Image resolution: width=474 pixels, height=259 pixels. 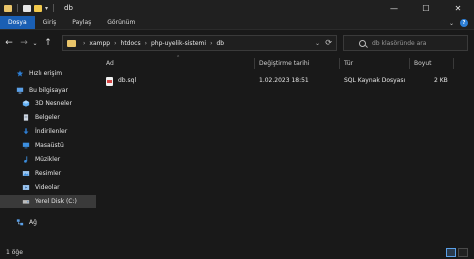 What do you see at coordinates (26, 131) in the screenshot?
I see `download-icon` at bounding box center [26, 131].